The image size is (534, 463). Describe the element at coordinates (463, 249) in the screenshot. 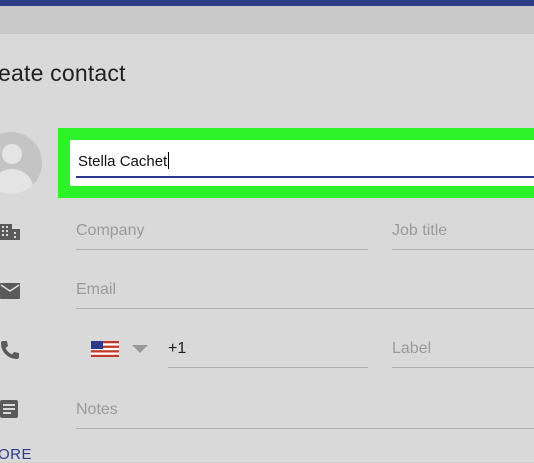

I see `job-title-underline` at that location.